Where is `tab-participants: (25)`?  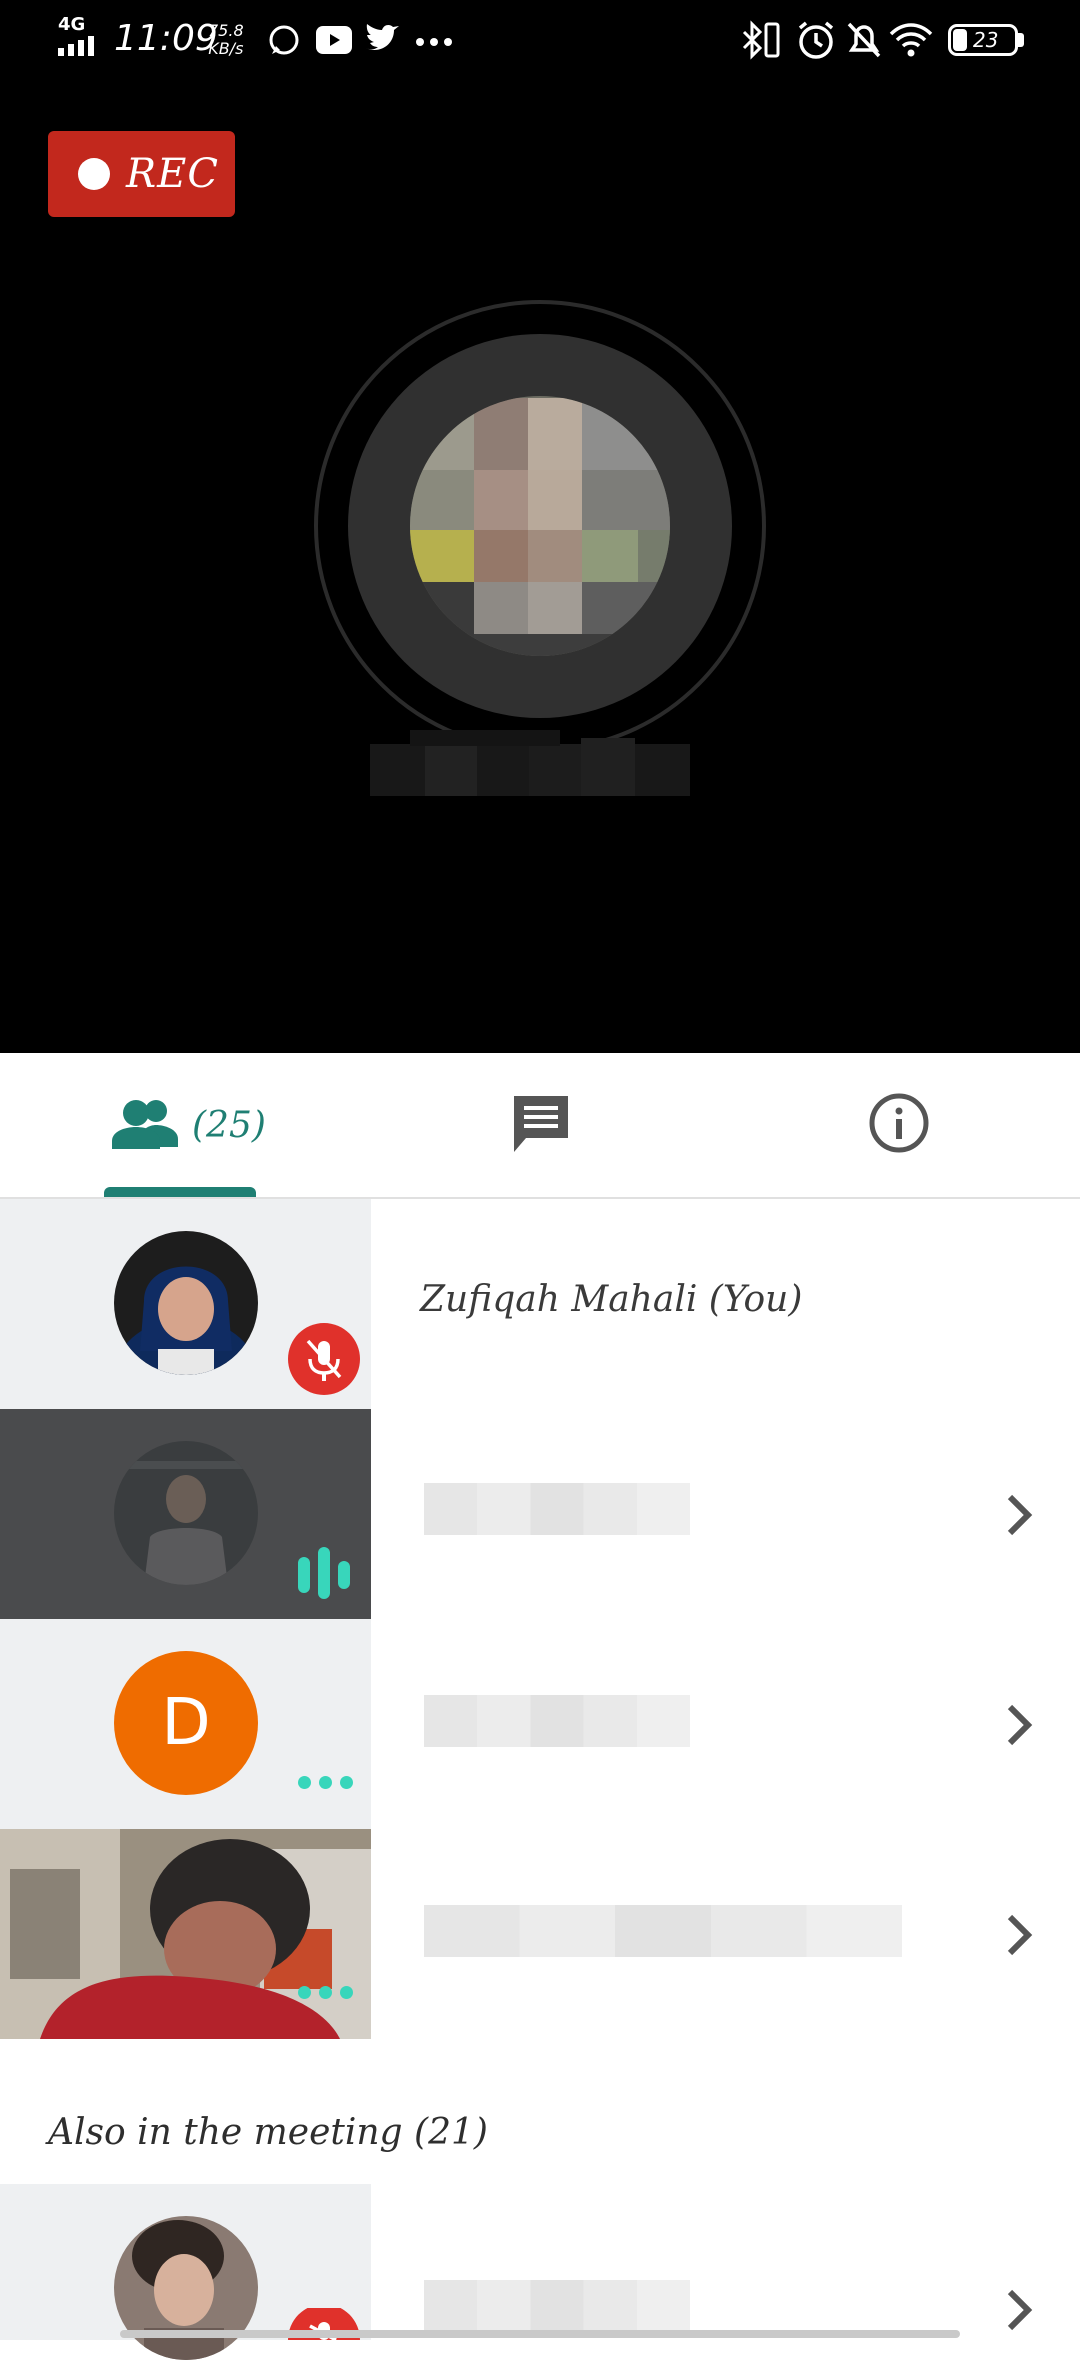 tab-participants: (25) is located at coordinates (188, 1125).